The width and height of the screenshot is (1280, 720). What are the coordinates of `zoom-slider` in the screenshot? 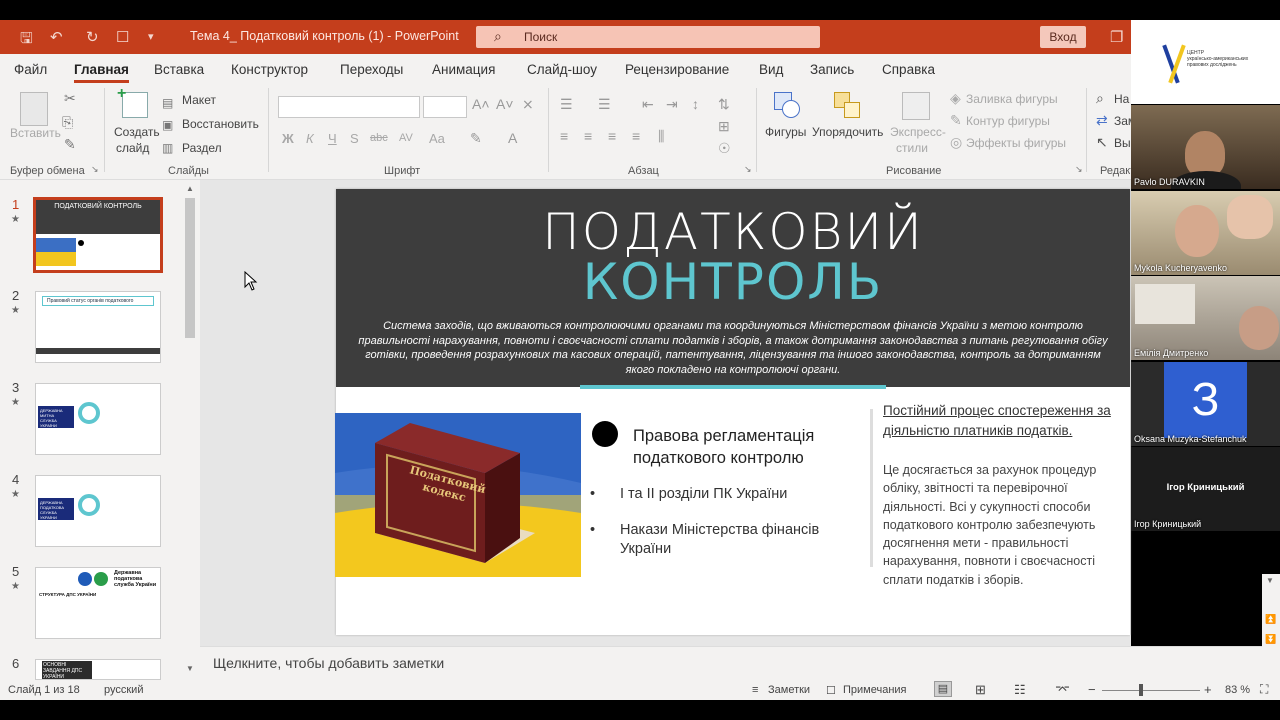 It's located at (1151, 690).